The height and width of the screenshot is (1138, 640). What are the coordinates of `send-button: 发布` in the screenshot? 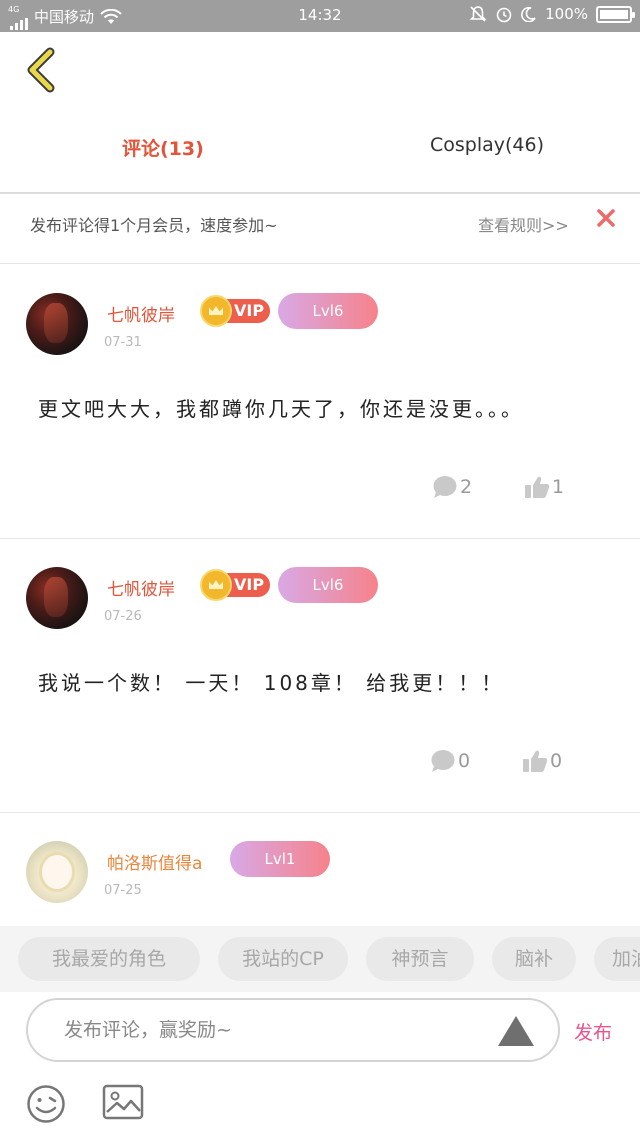 It's located at (593, 1031).